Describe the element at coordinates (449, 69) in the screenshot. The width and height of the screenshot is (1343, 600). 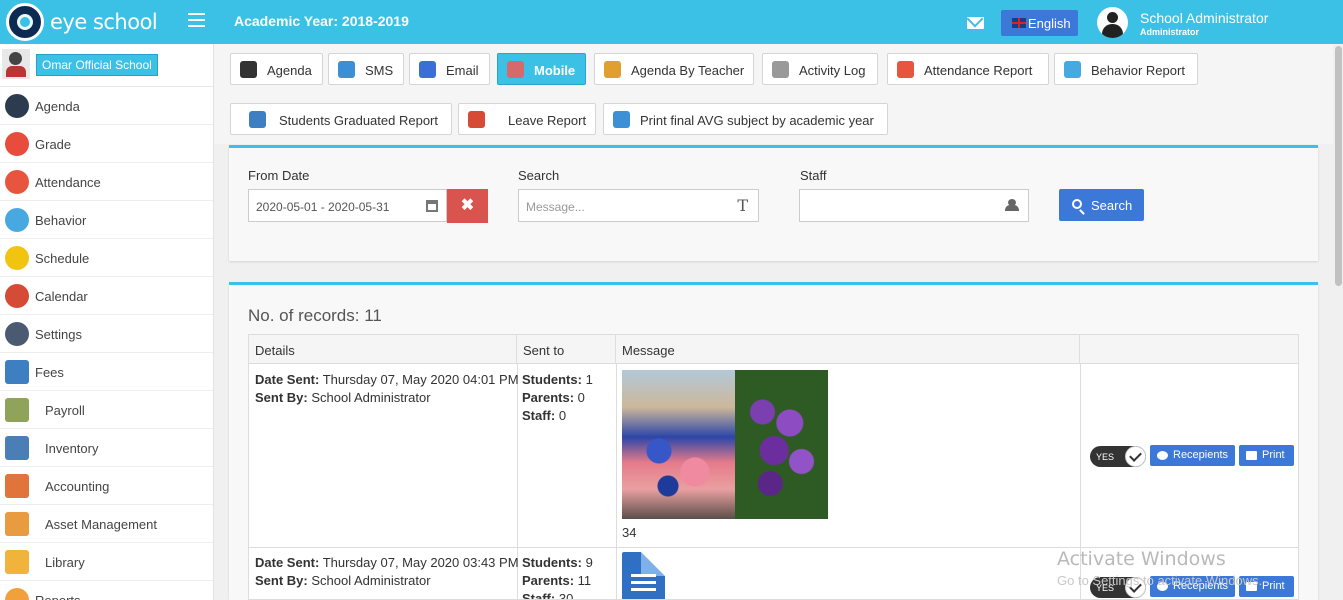
I see `tab-email: Email` at that location.